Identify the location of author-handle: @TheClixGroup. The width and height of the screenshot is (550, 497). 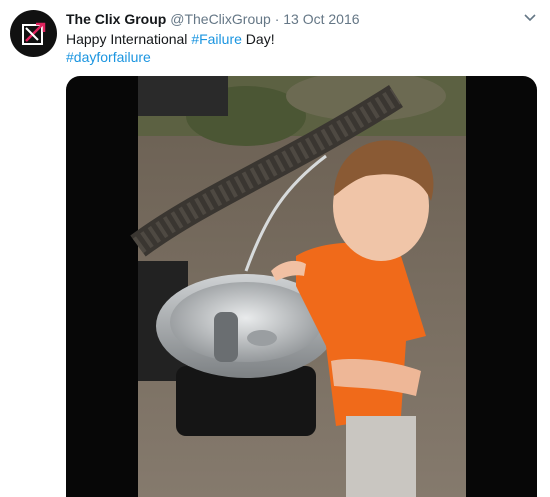
(220, 19).